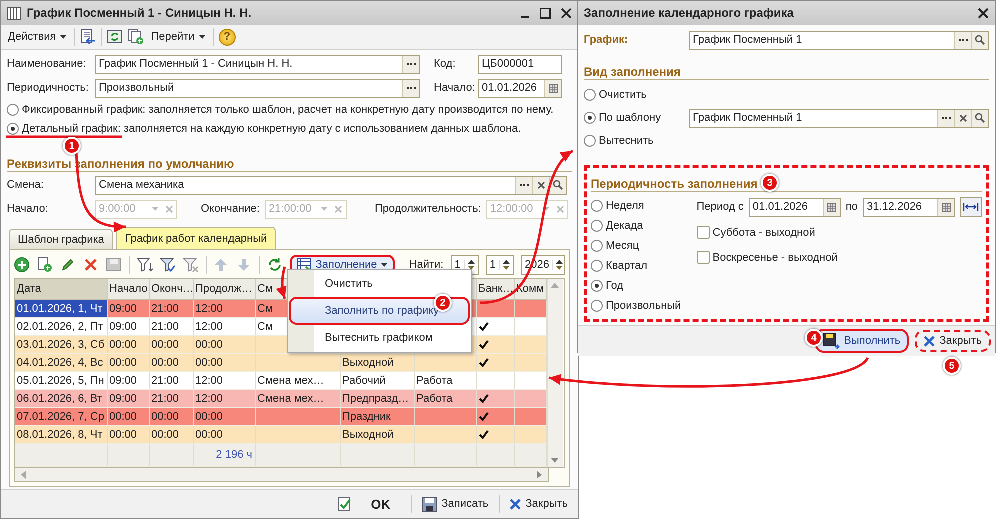 This screenshot has width=997, height=522. What do you see at coordinates (257, 88) in the screenshot?
I see `period-field: Произвольный` at bounding box center [257, 88].